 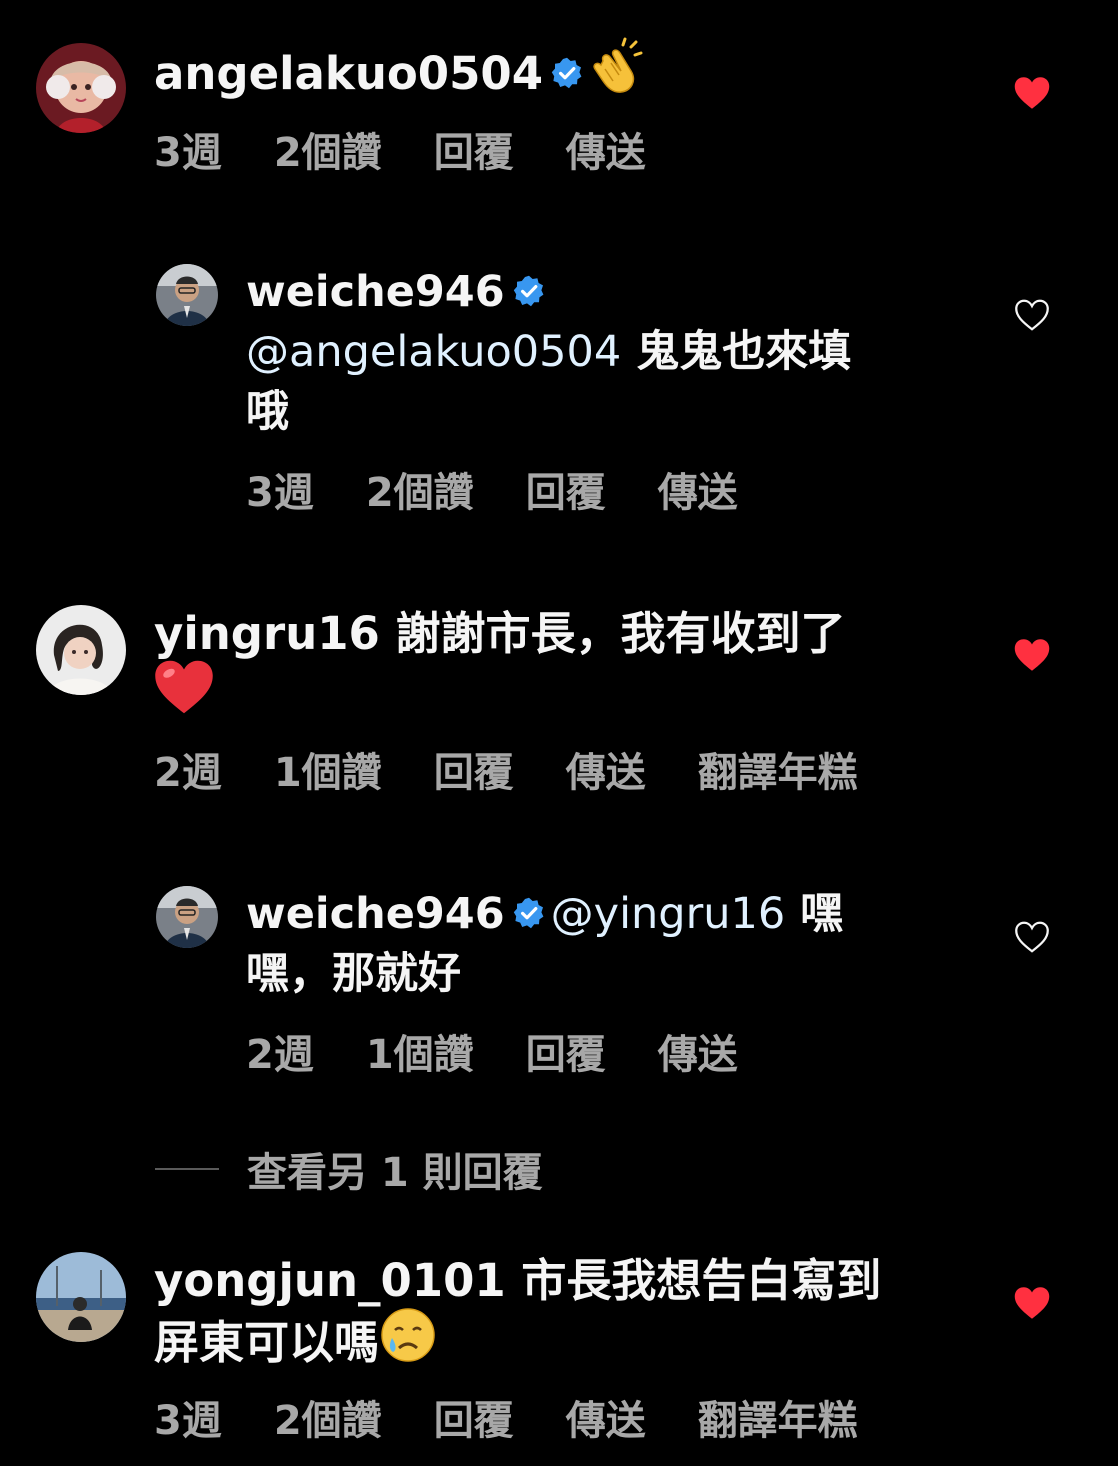 I want to click on comment-angelakuo0504: angelakuo0504 3週 2個讚 回覆 傳送, so click(x=559, y=100).